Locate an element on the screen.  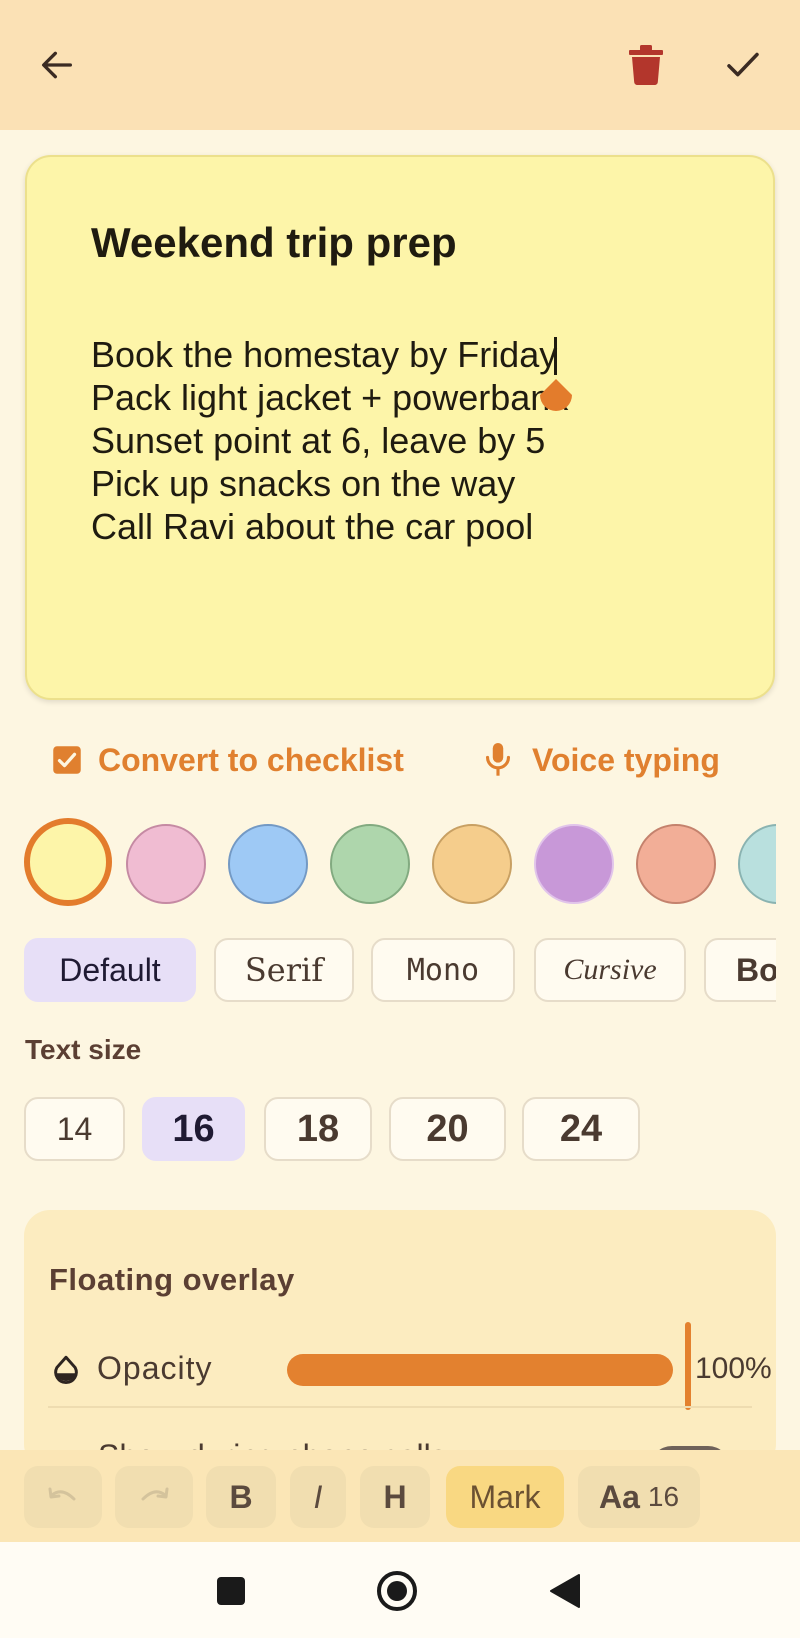
note-color-picker is located at coordinates (400, 864).